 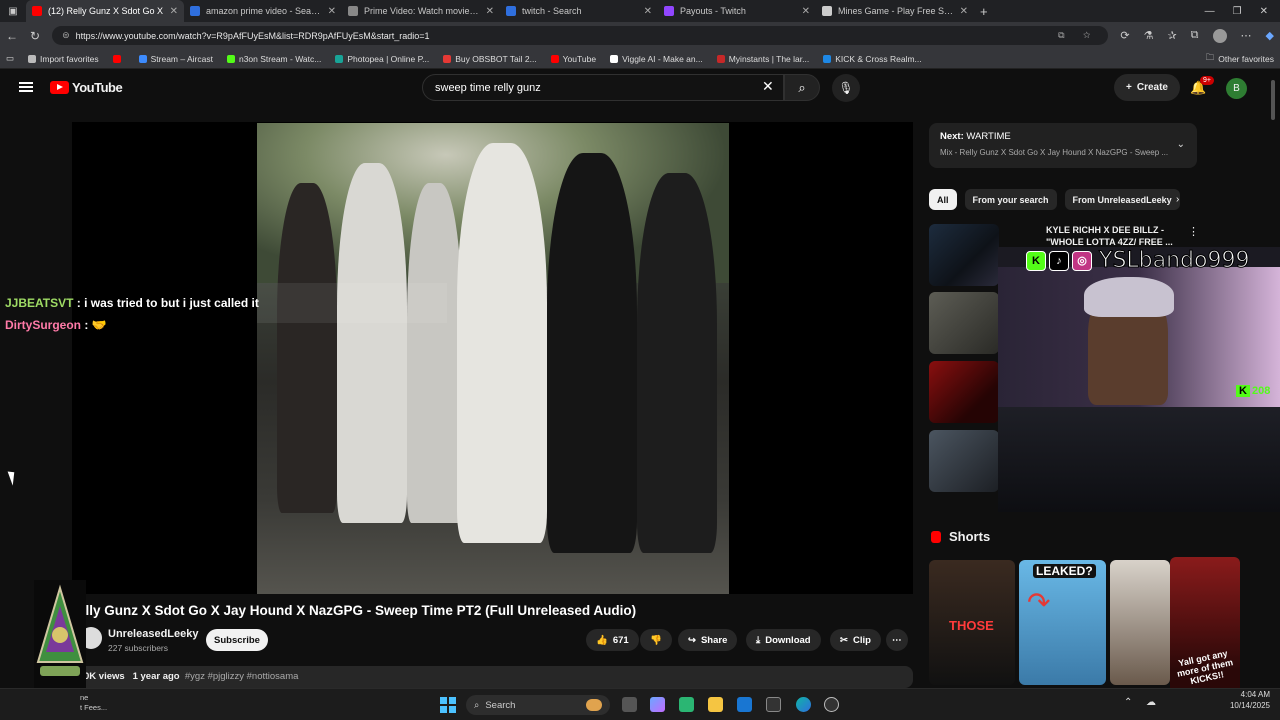 I want to click on lab-icon: ⚗, so click(x=1149, y=36).